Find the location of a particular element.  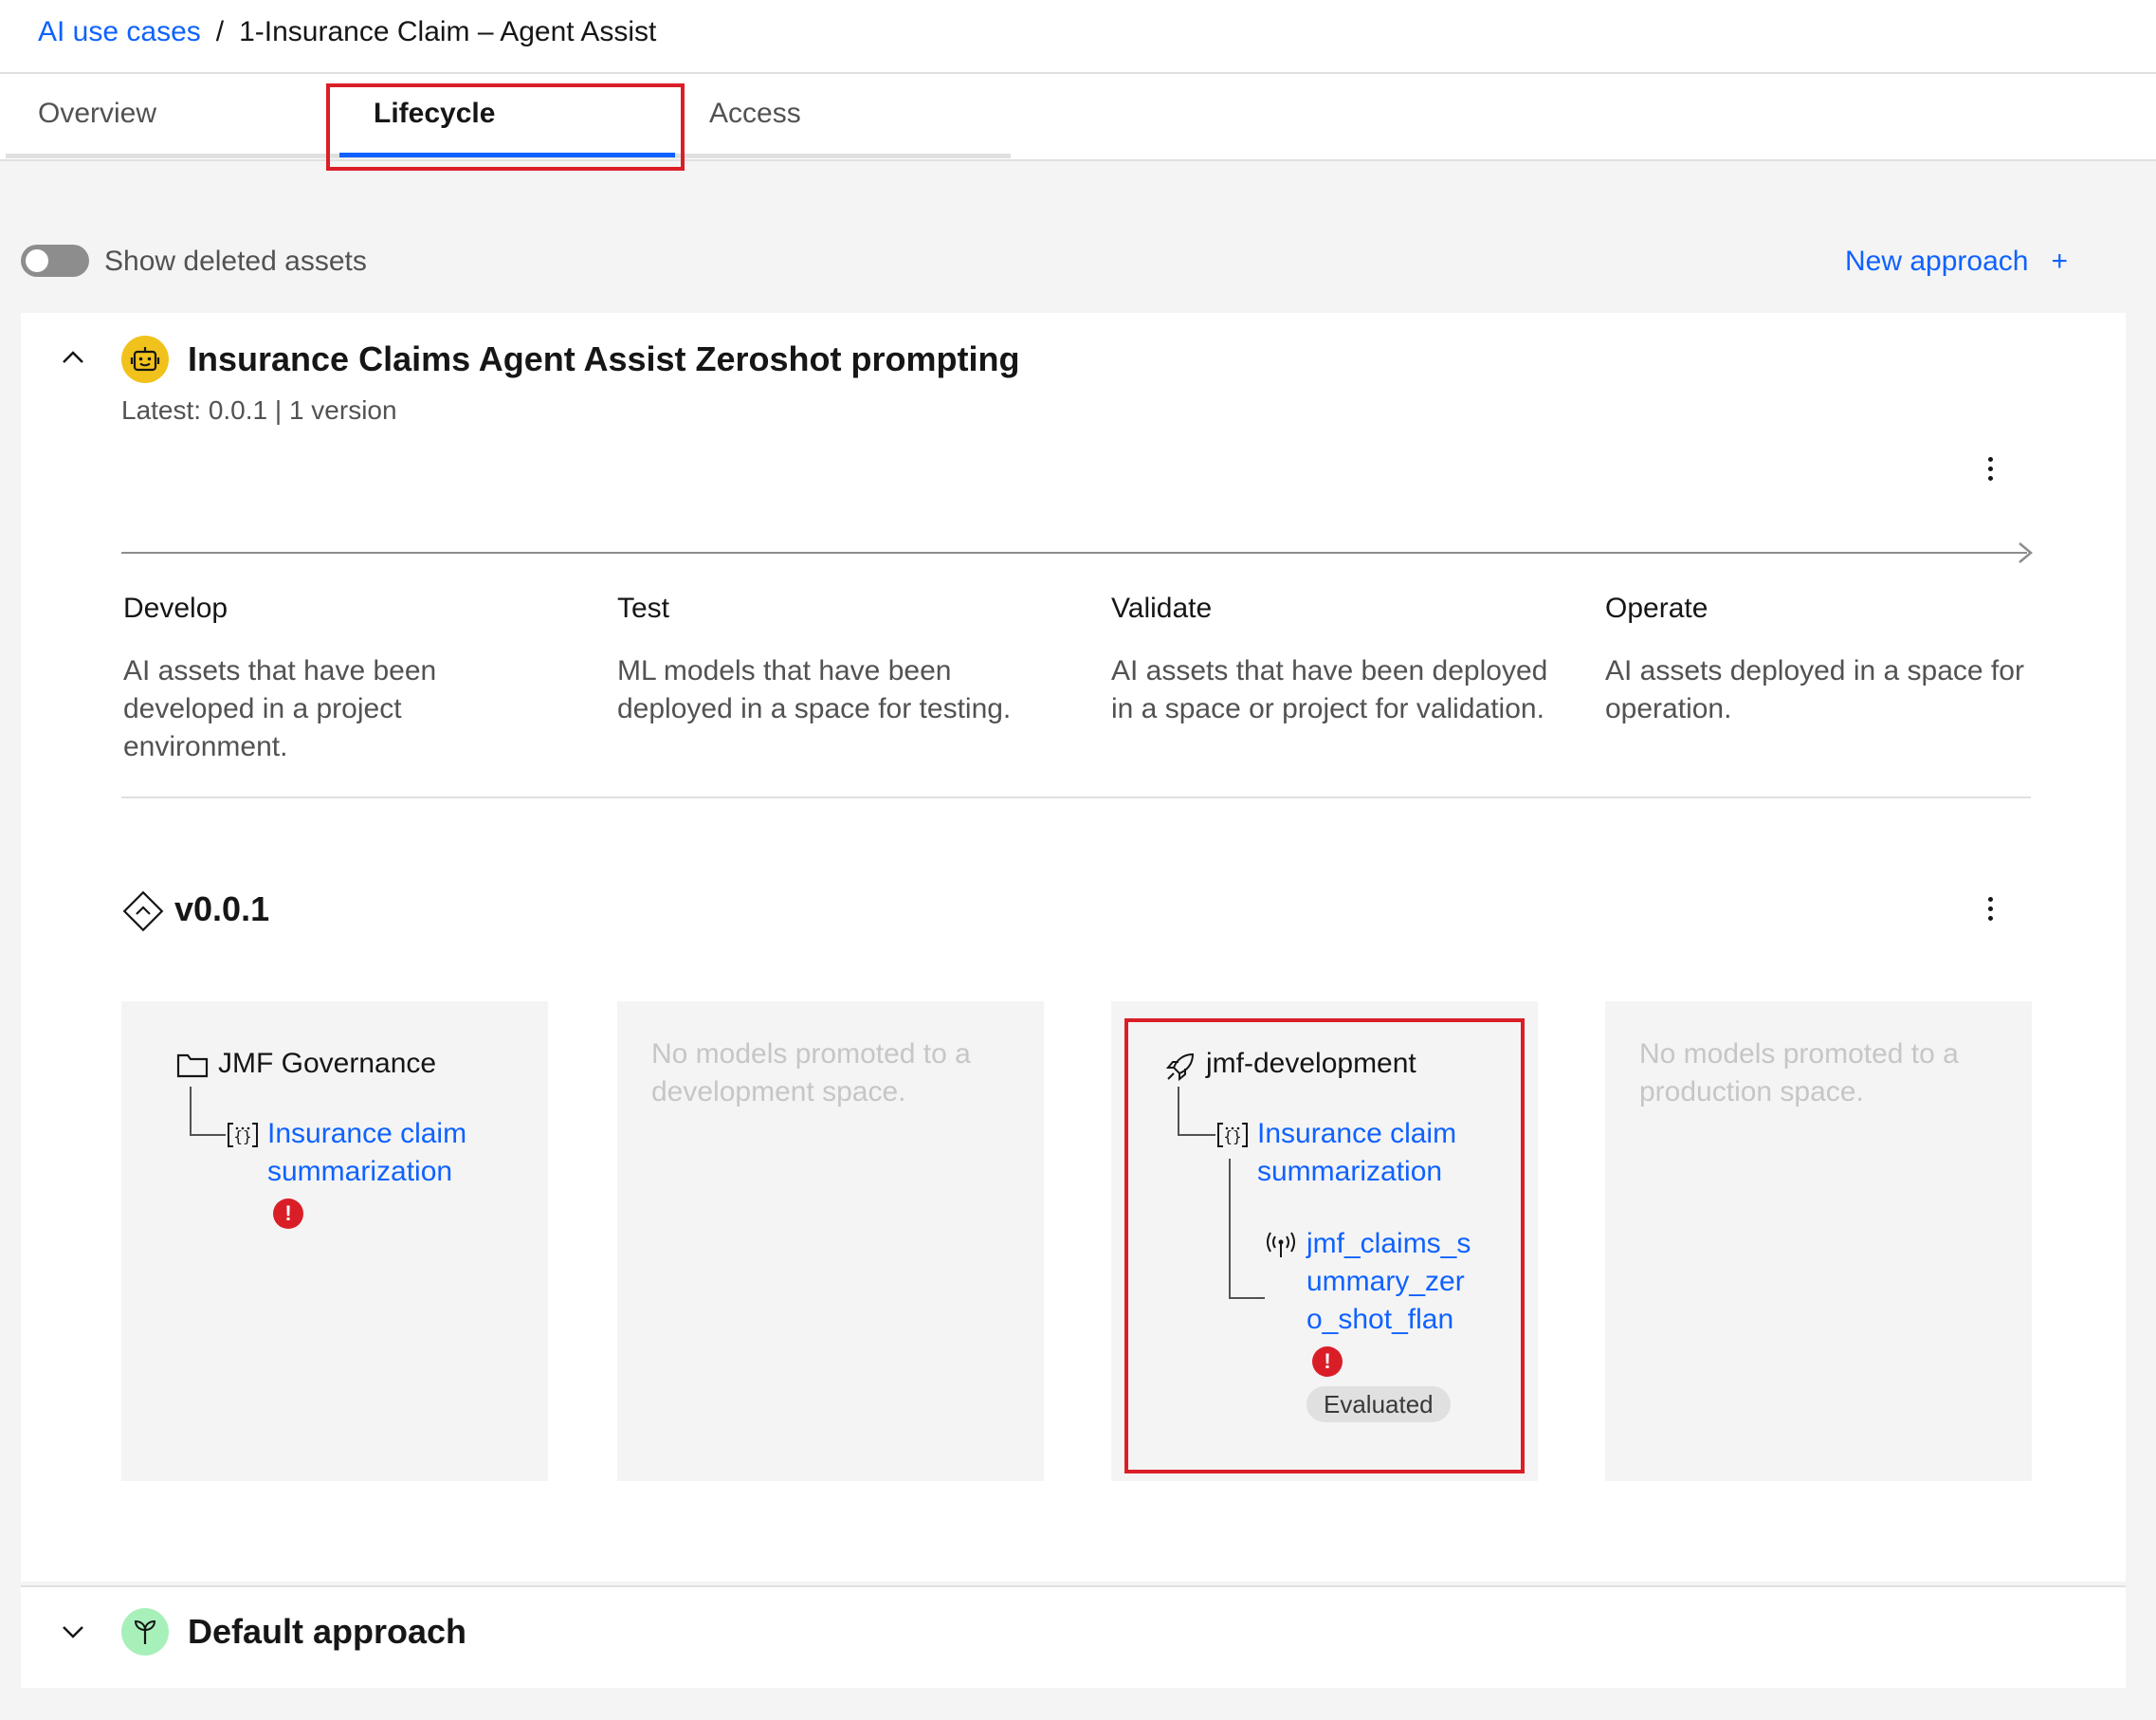

default-approach-title: Default approach is located at coordinates (327, 1632).